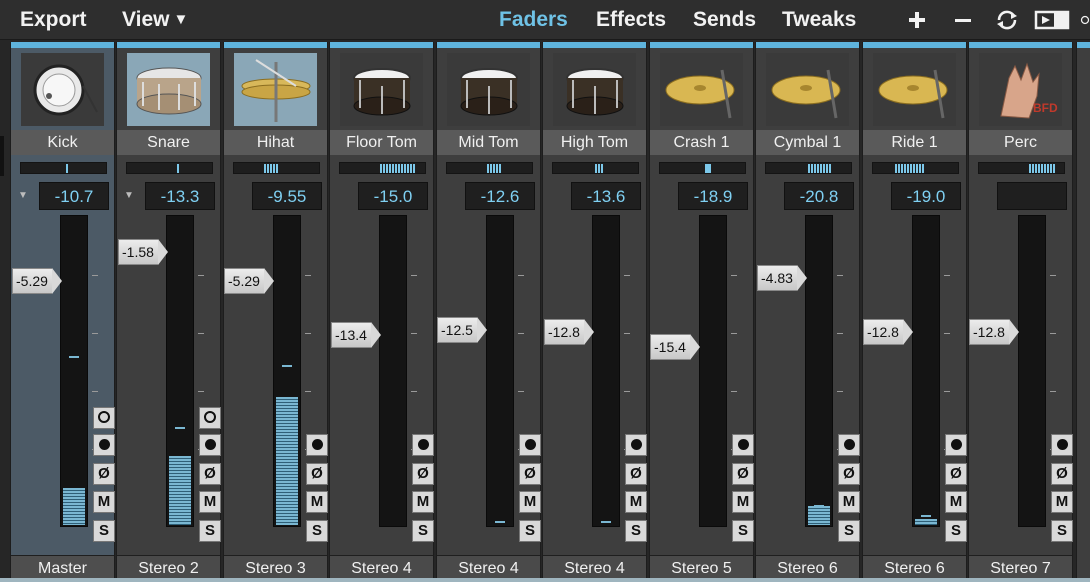  Describe the element at coordinates (143, 252) in the screenshot. I see `fader-handle: -1.58` at that location.